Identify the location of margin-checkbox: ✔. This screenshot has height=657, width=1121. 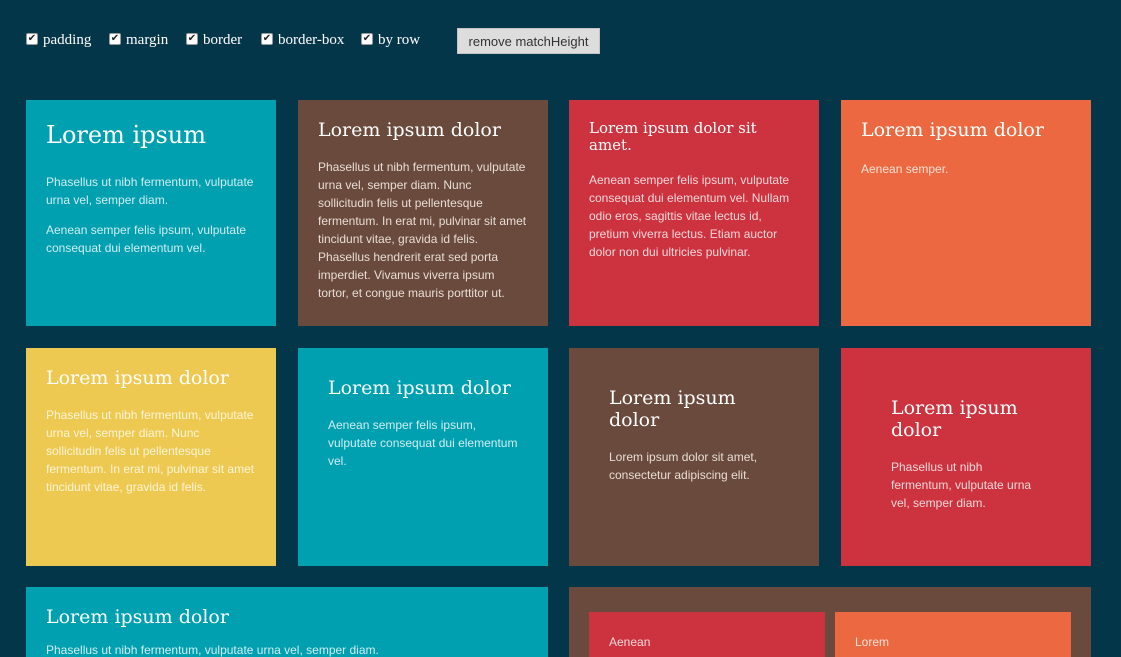
(115, 38).